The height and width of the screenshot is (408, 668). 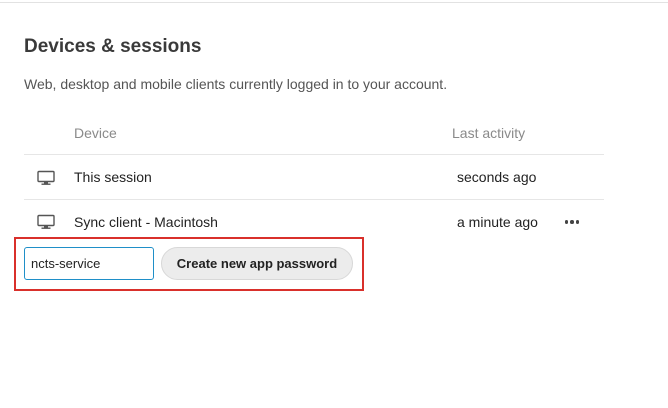 What do you see at coordinates (334, 2) in the screenshot?
I see `top-divider` at bounding box center [334, 2].